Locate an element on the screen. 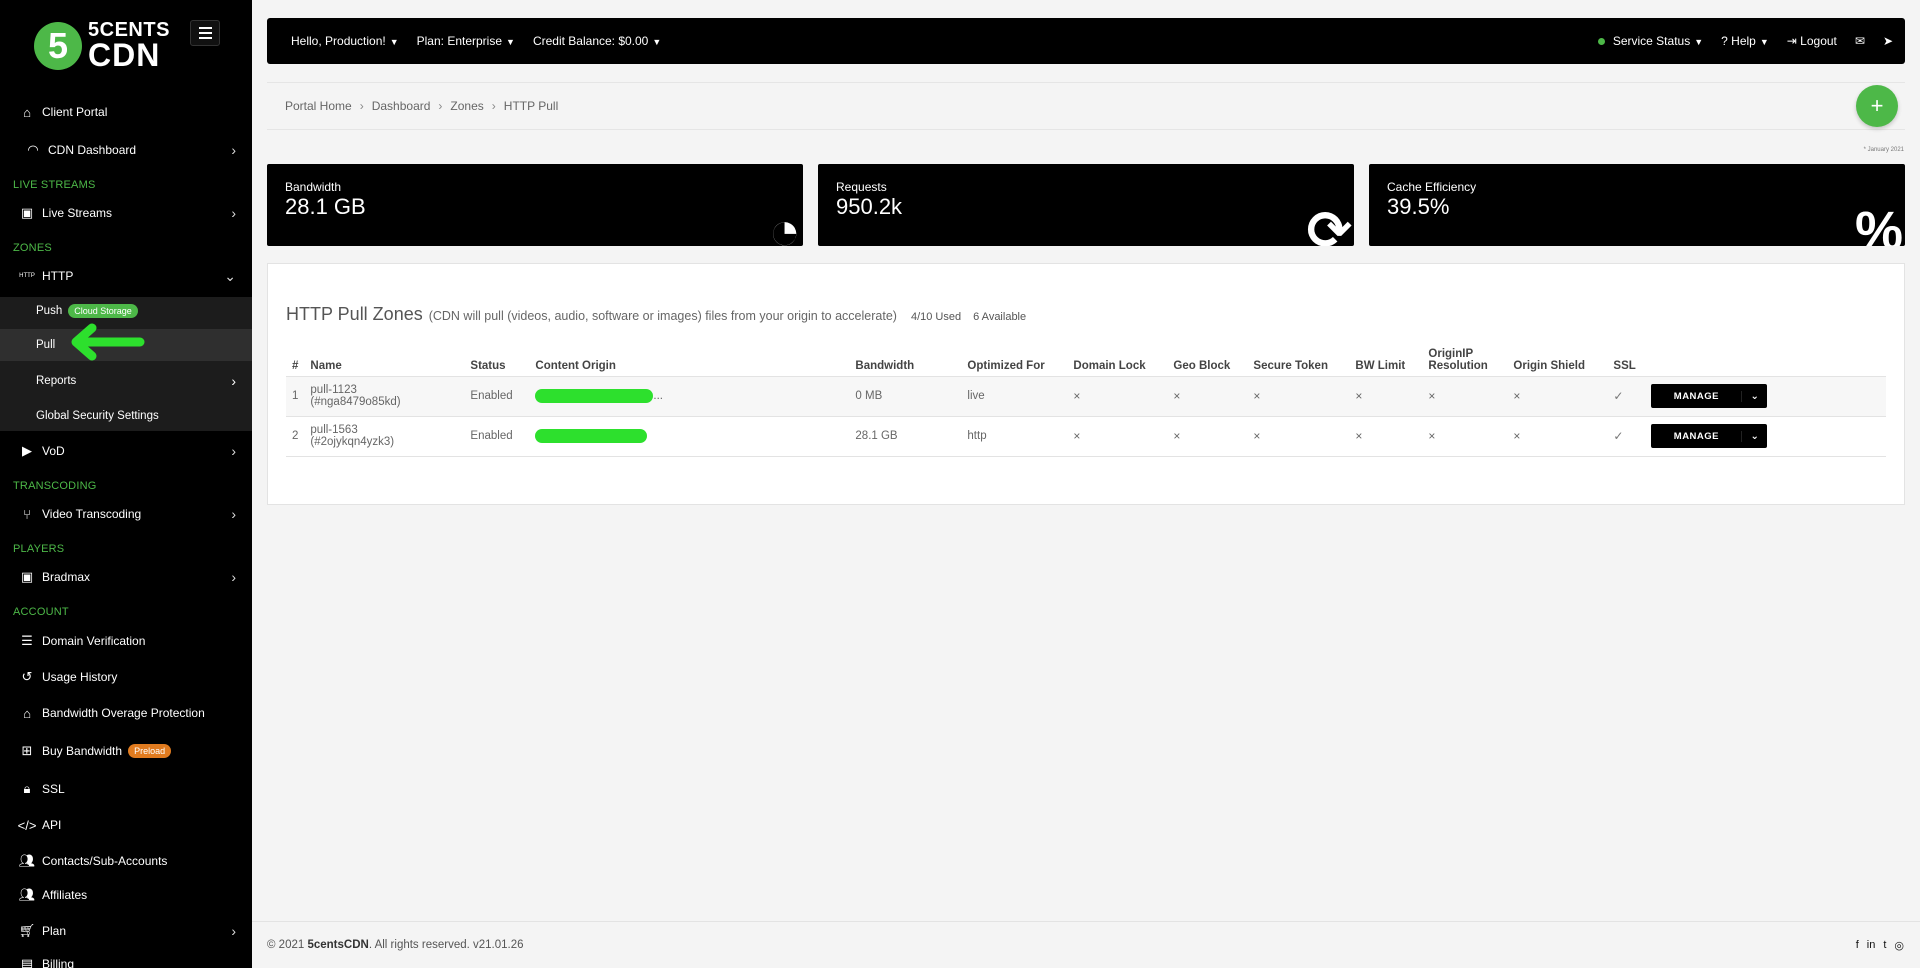 This screenshot has width=1920, height=968. sidebar-item-video-transcoding: ⑂ Video Transcoding › is located at coordinates (126, 514).